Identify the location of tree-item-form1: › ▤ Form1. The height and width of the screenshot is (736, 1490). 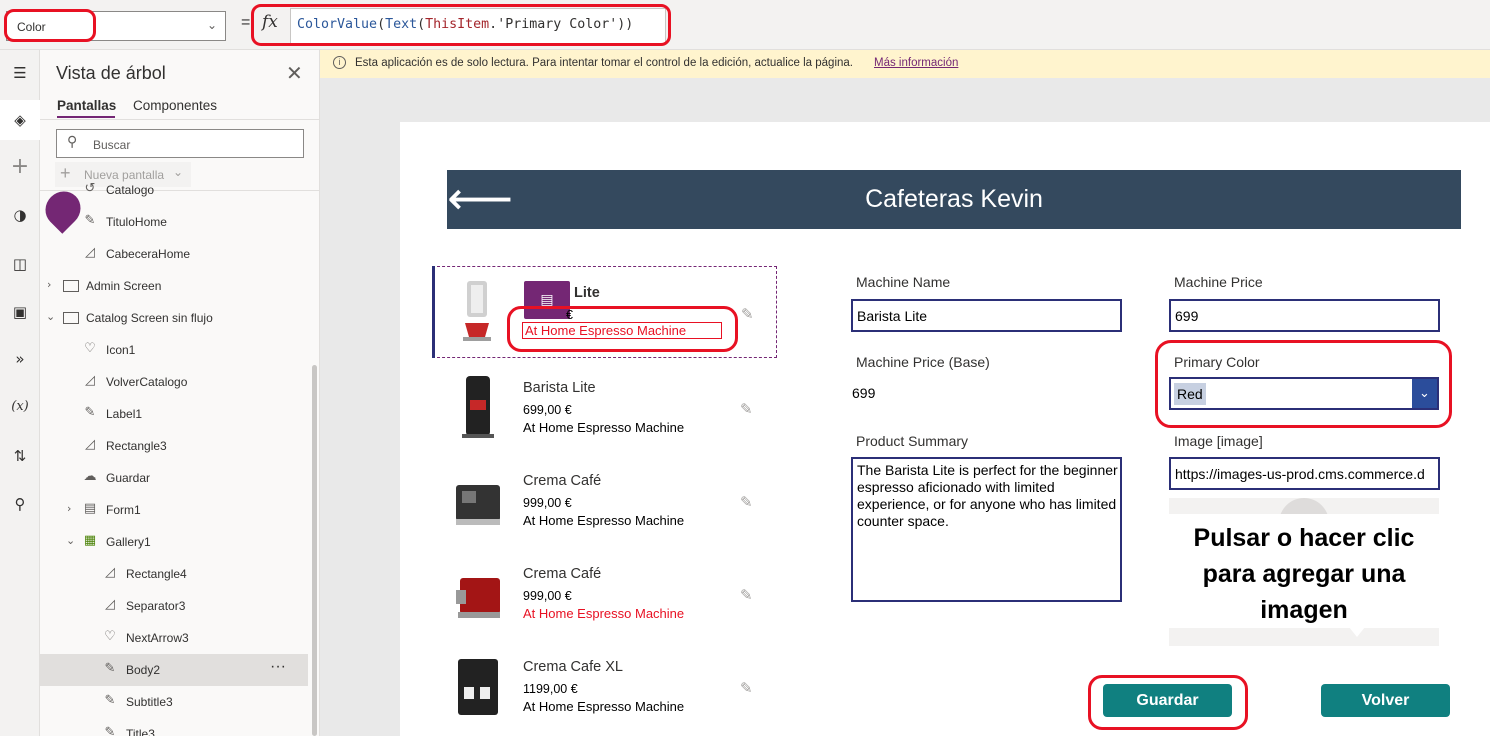
(174, 510).